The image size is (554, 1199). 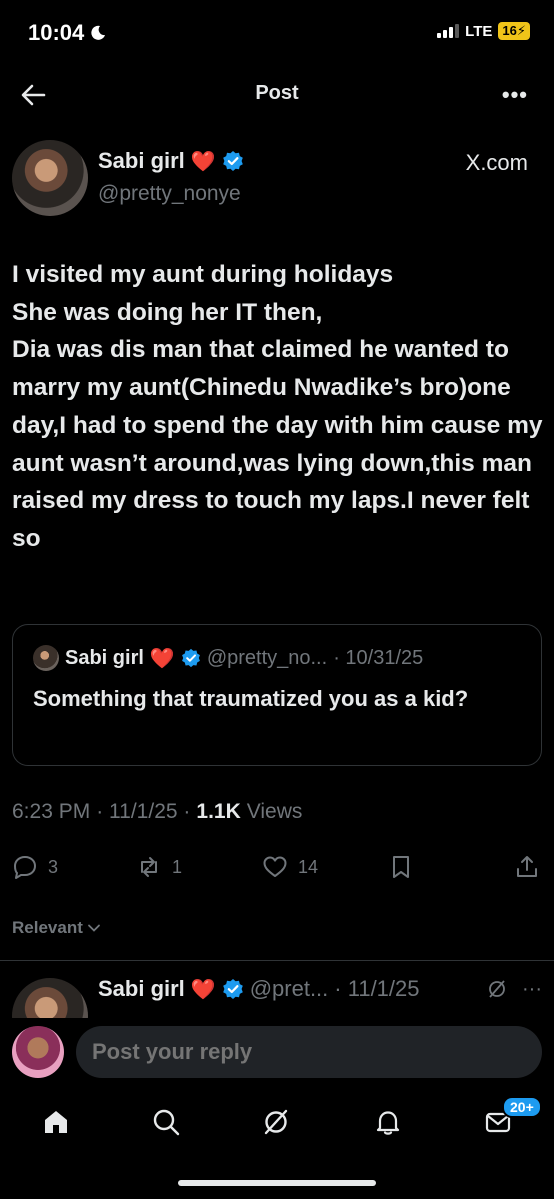 I want to click on bottom-tab-bar: 20+, so click(x=277, y=1143).